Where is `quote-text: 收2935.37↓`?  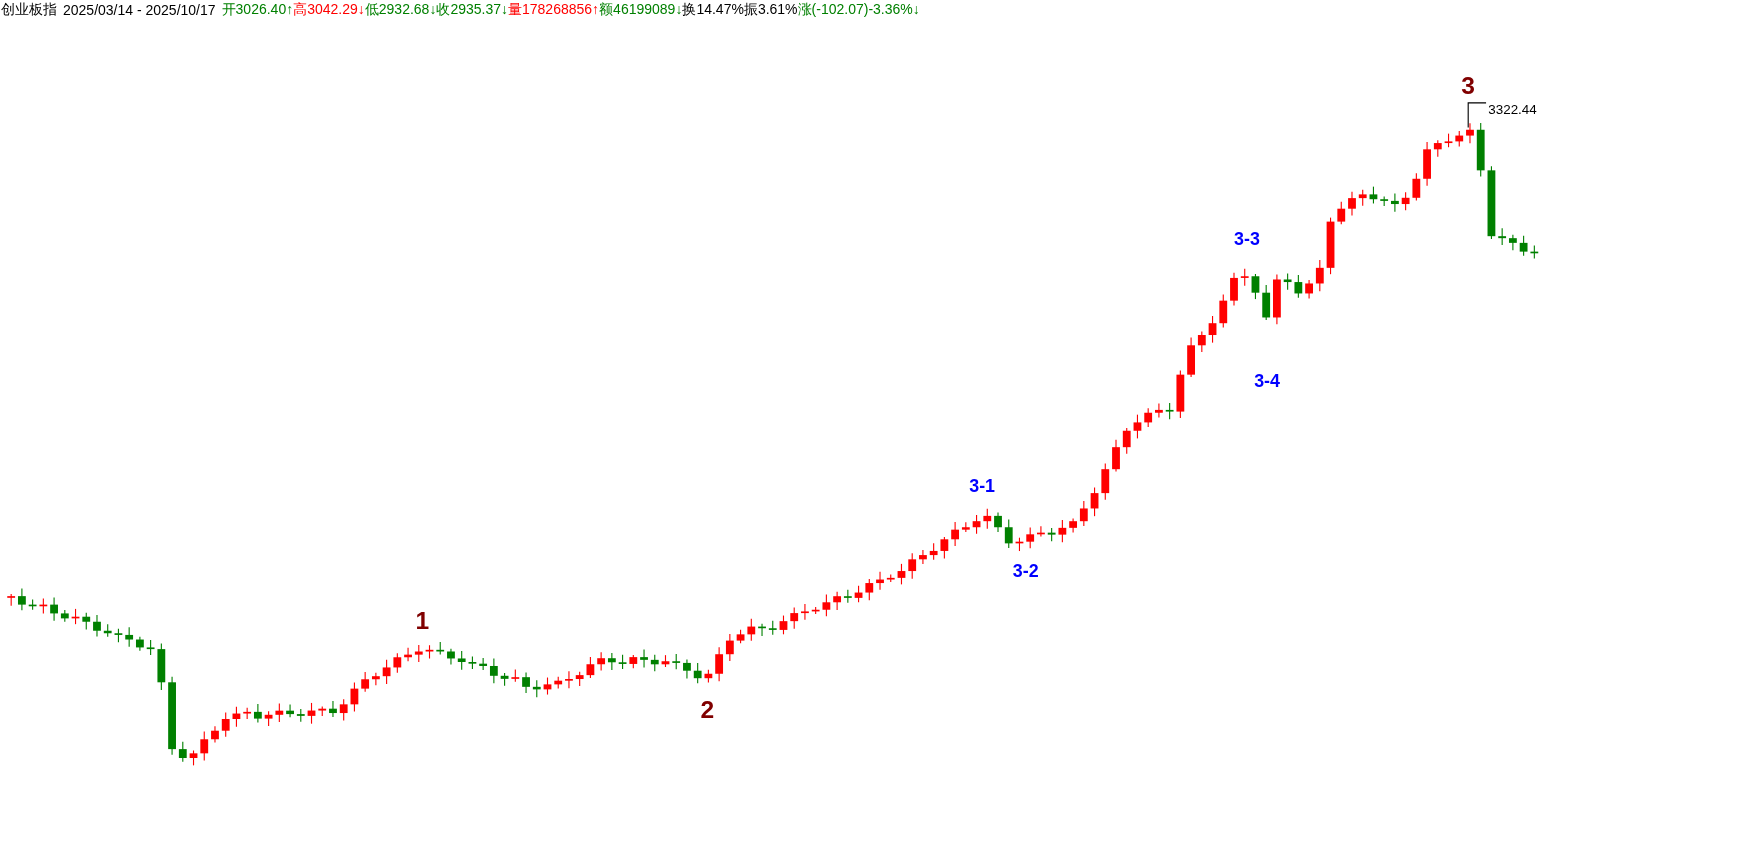 quote-text: 收2935.37↓ is located at coordinates (472, 10).